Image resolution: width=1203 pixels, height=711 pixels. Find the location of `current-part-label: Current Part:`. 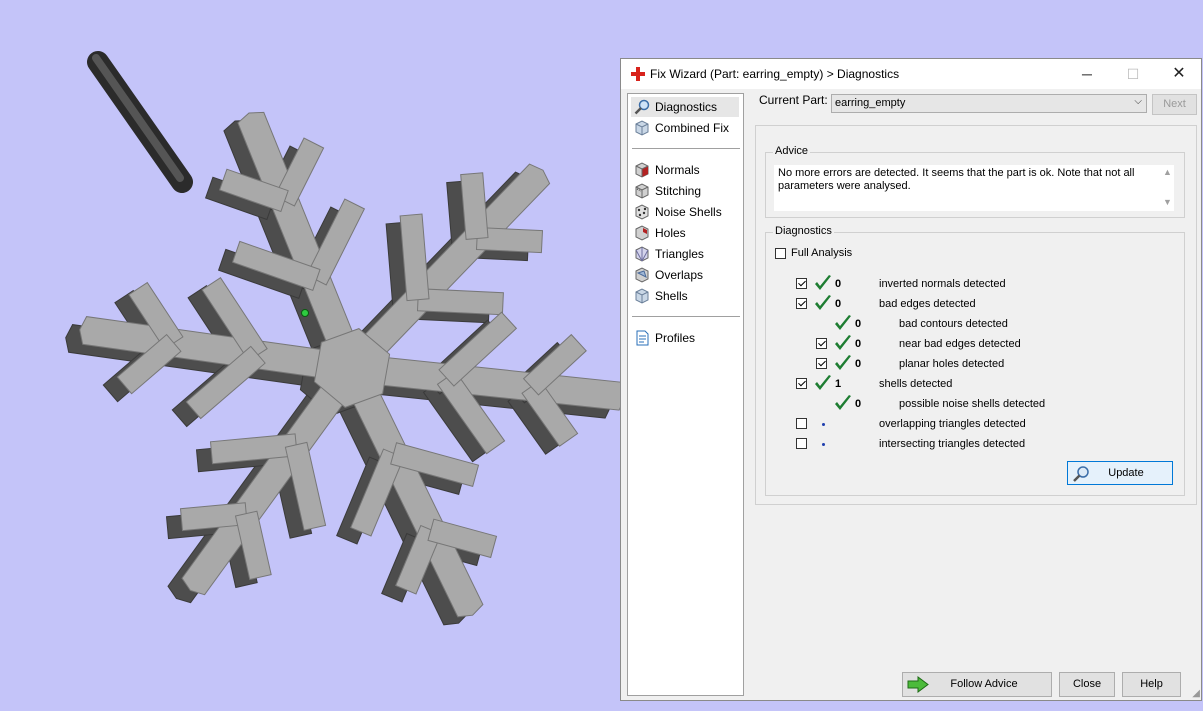

current-part-label: Current Part: is located at coordinates (793, 100).